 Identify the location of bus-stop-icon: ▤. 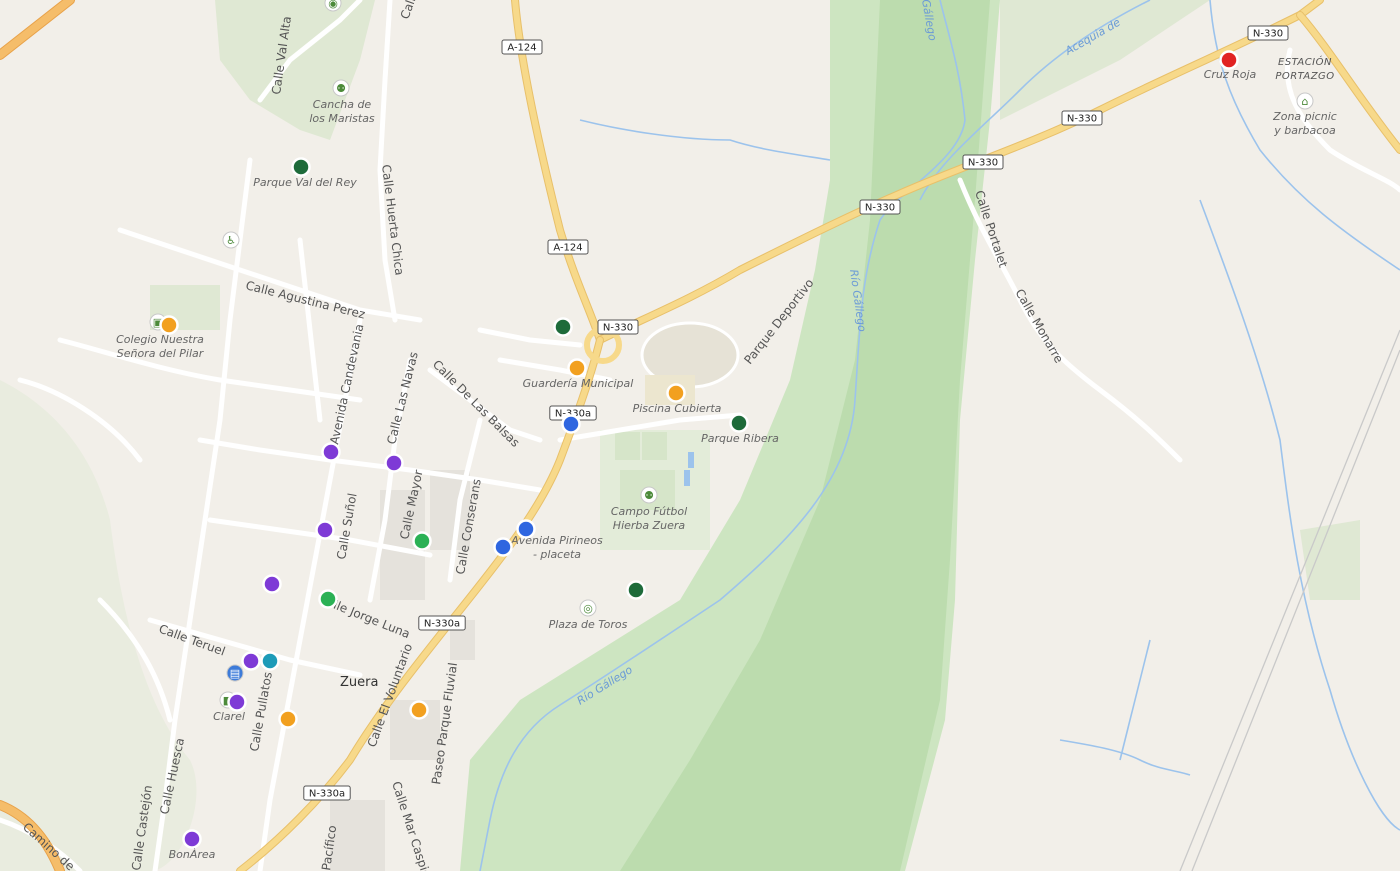
(235, 673).